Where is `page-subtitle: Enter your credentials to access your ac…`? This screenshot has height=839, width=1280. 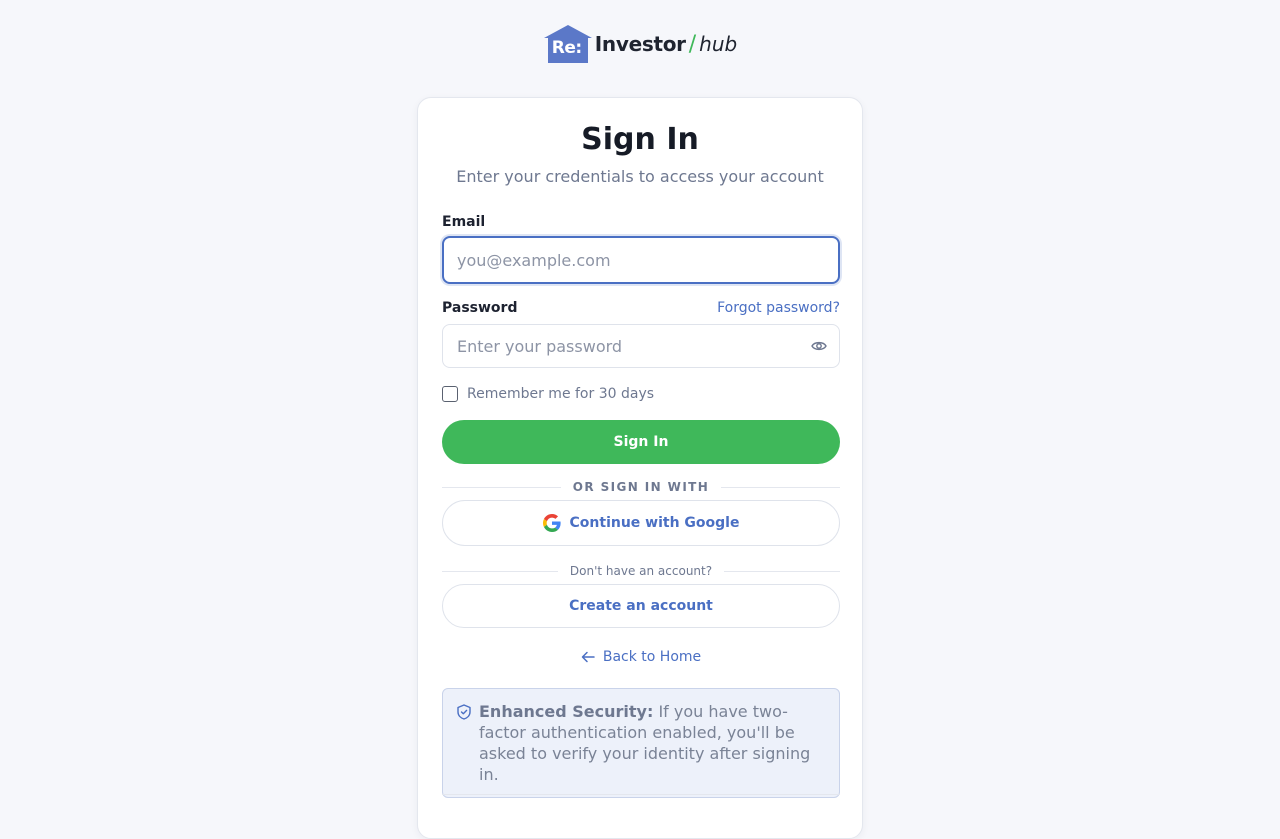 page-subtitle: Enter your credentials to access your ac… is located at coordinates (640, 176).